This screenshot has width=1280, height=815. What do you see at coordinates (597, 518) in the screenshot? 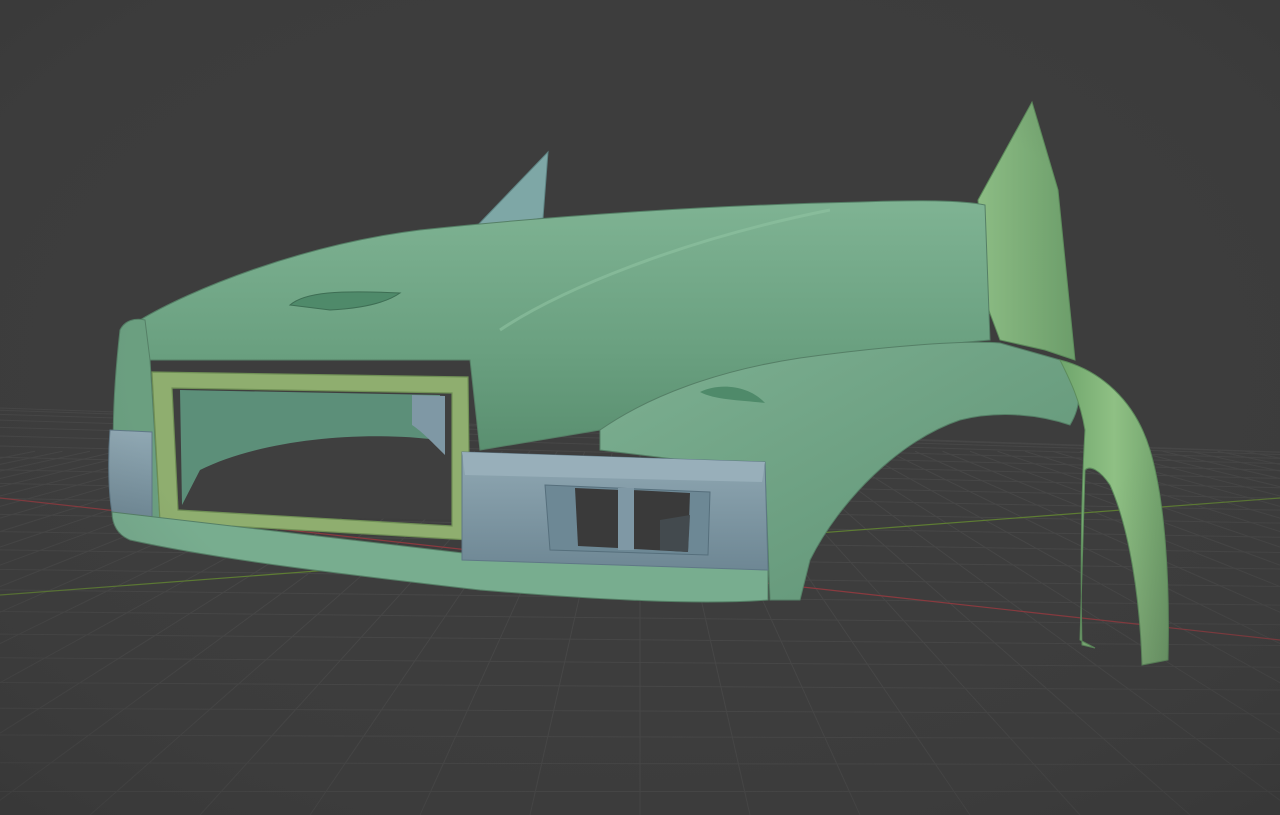
I see `fog-light-opening-left` at bounding box center [597, 518].